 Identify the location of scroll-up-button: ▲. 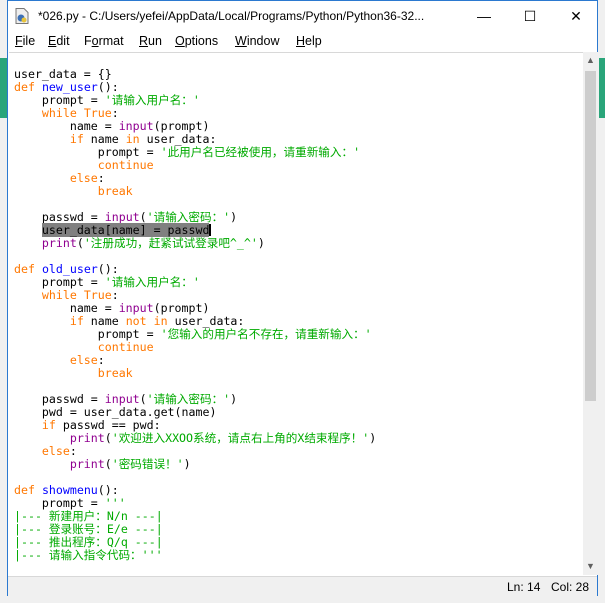
(590, 60).